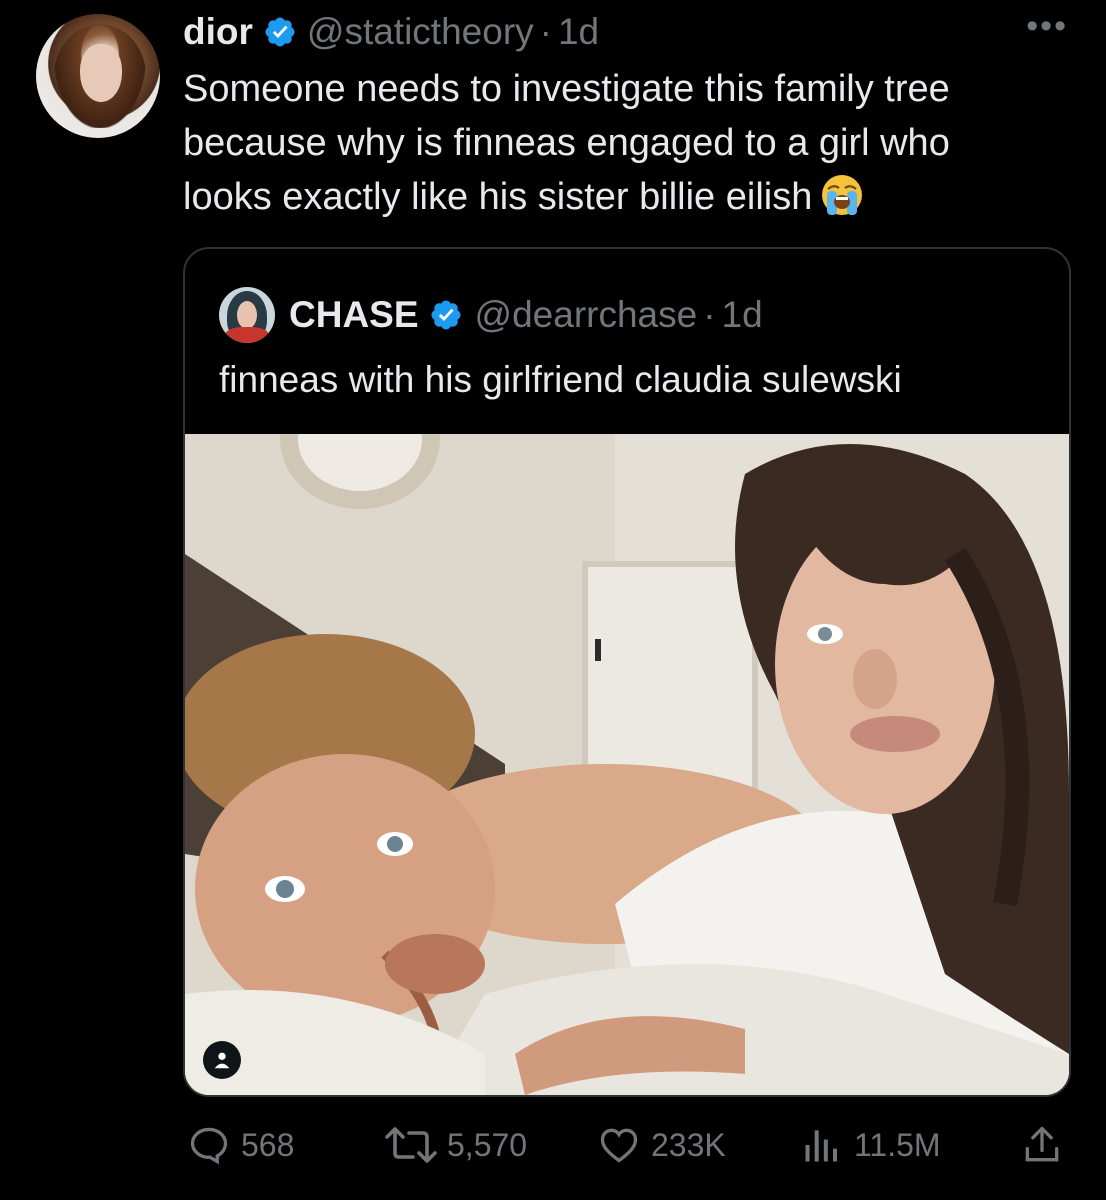  What do you see at coordinates (247, 335) in the screenshot?
I see `quoted-avatar-shirt` at bounding box center [247, 335].